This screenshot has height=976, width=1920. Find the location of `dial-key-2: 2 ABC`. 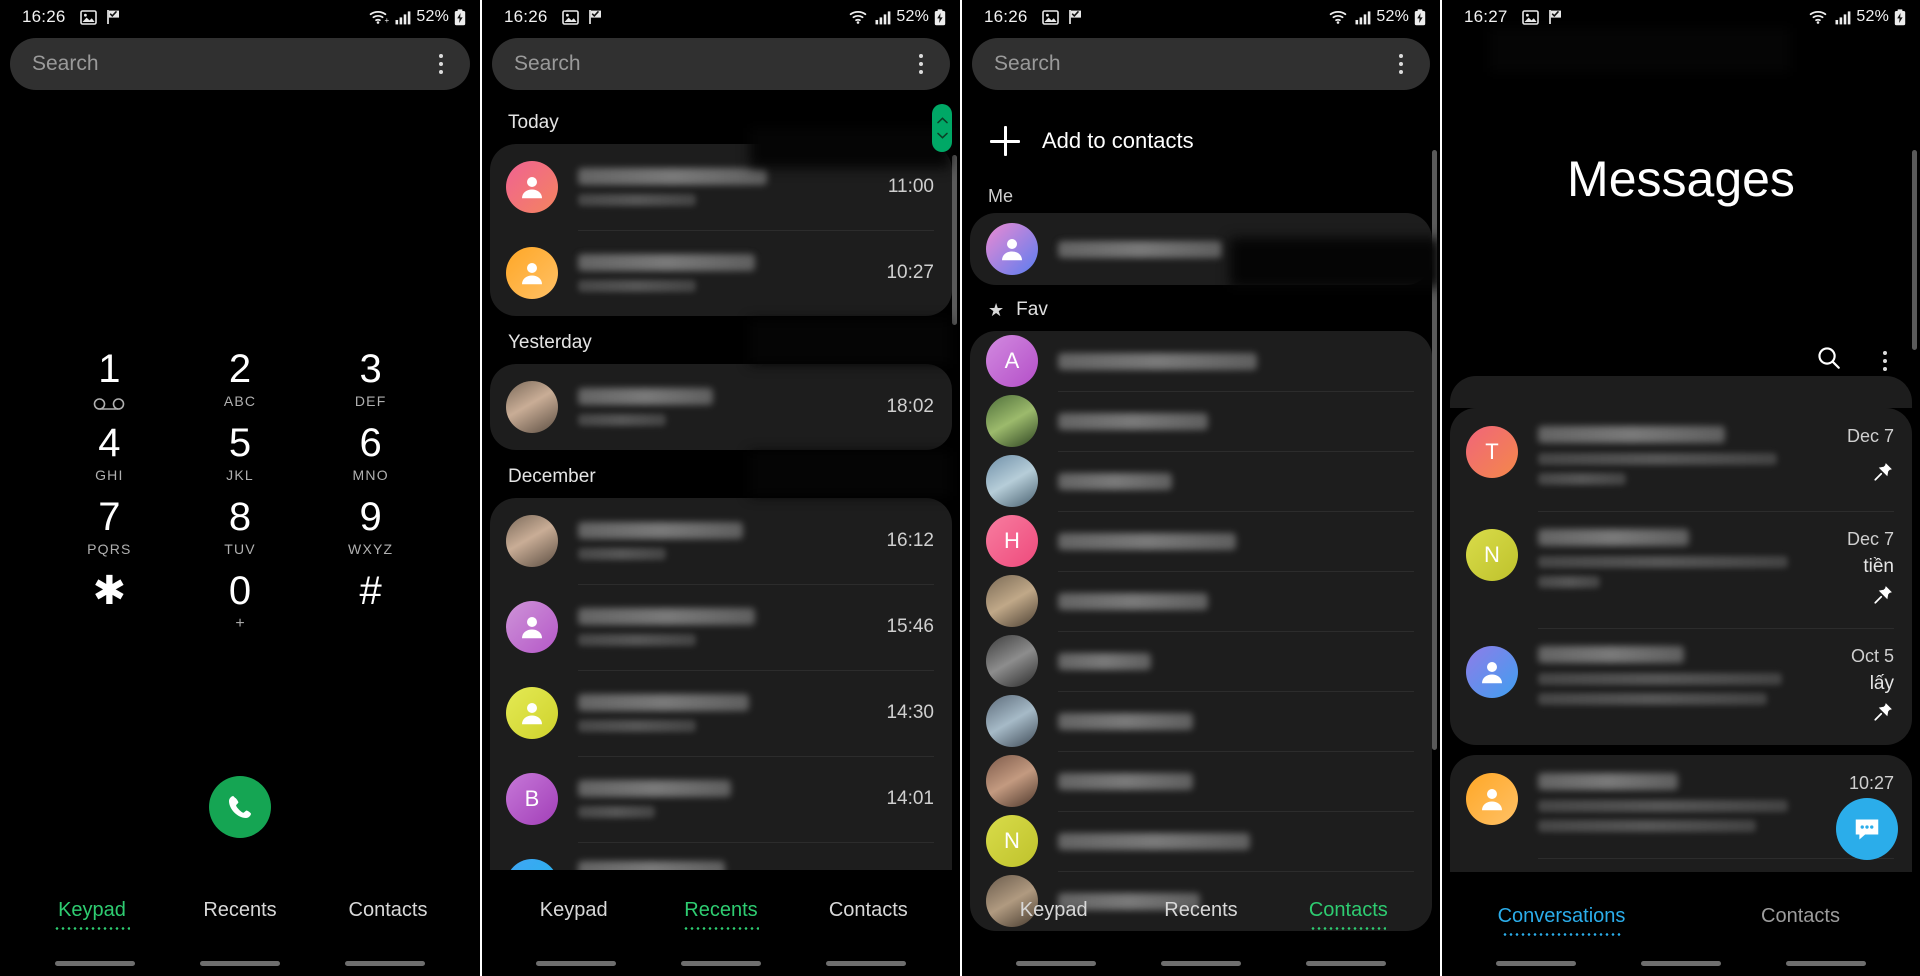

dial-key-2: 2 ABC is located at coordinates (240, 385).